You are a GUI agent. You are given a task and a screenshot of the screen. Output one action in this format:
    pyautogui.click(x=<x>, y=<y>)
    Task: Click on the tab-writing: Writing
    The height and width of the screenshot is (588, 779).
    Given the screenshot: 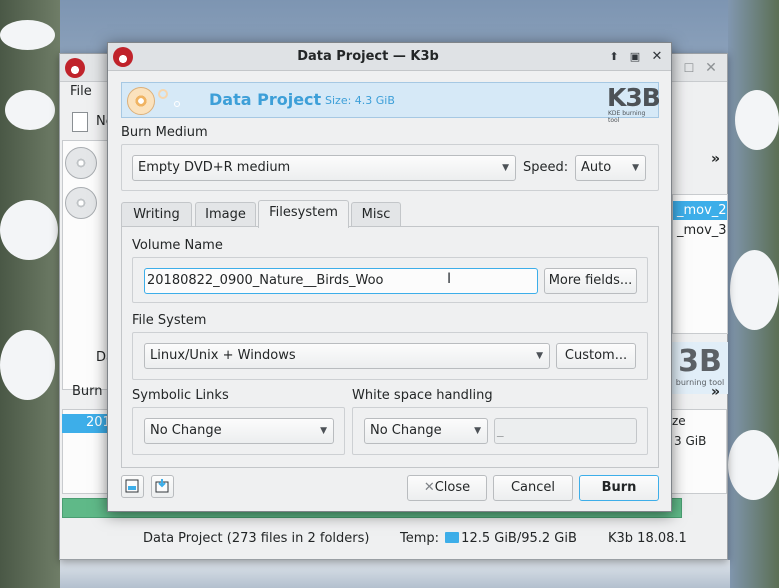 What is the action you would take?
    pyautogui.click(x=156, y=214)
    